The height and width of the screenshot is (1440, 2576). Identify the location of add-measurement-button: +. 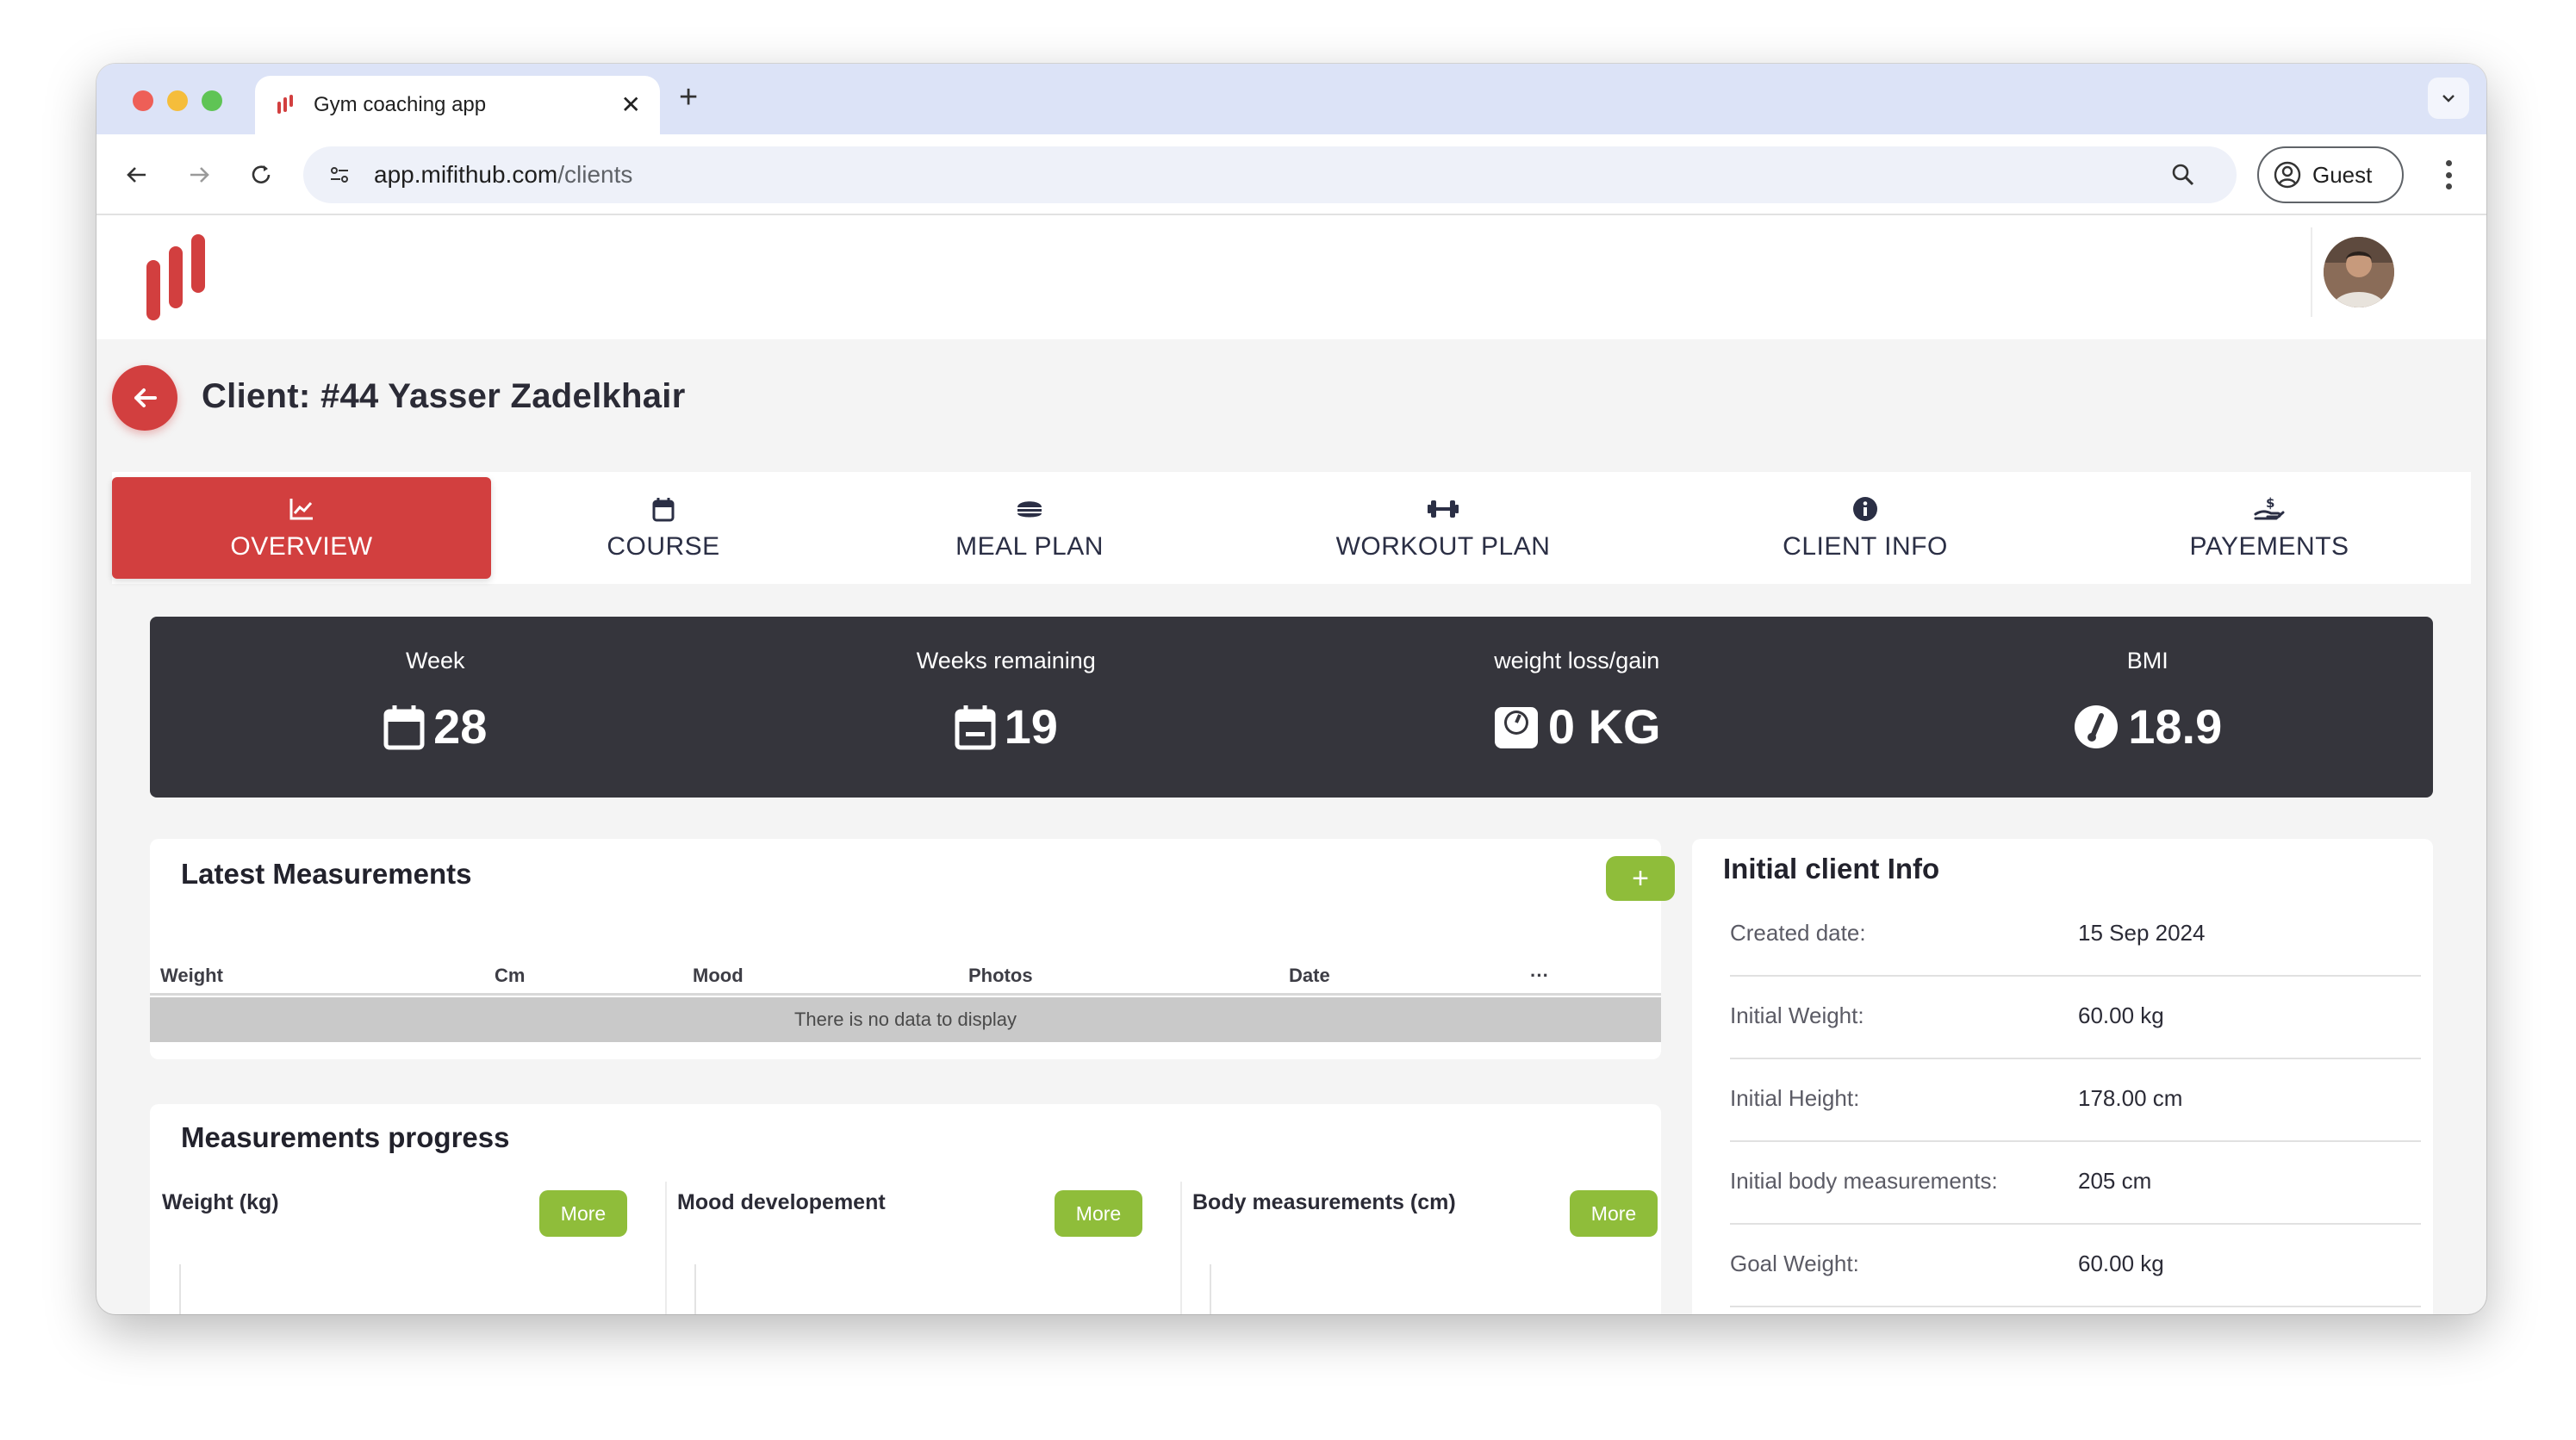
(1641, 879).